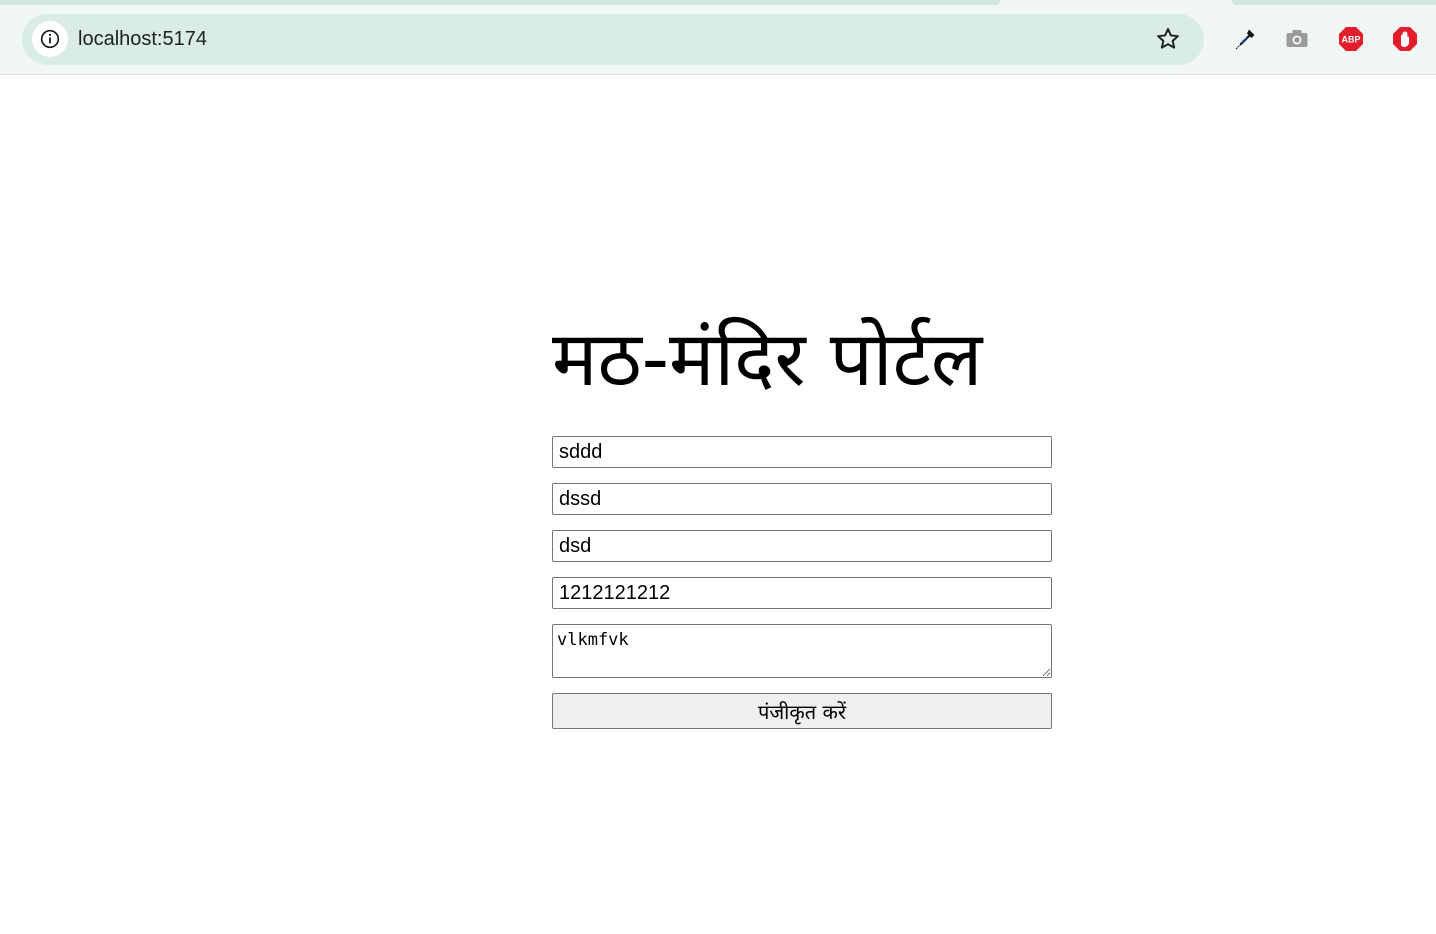  Describe the element at coordinates (1168, 39) in the screenshot. I see `star-icon` at that location.